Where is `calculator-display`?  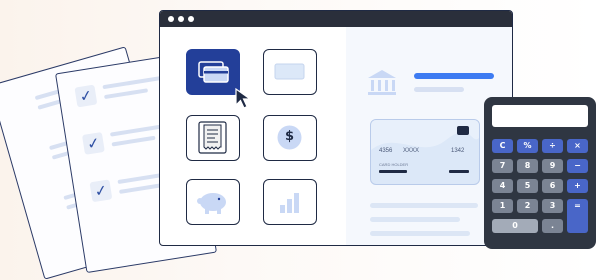 calculator-display is located at coordinates (540, 116).